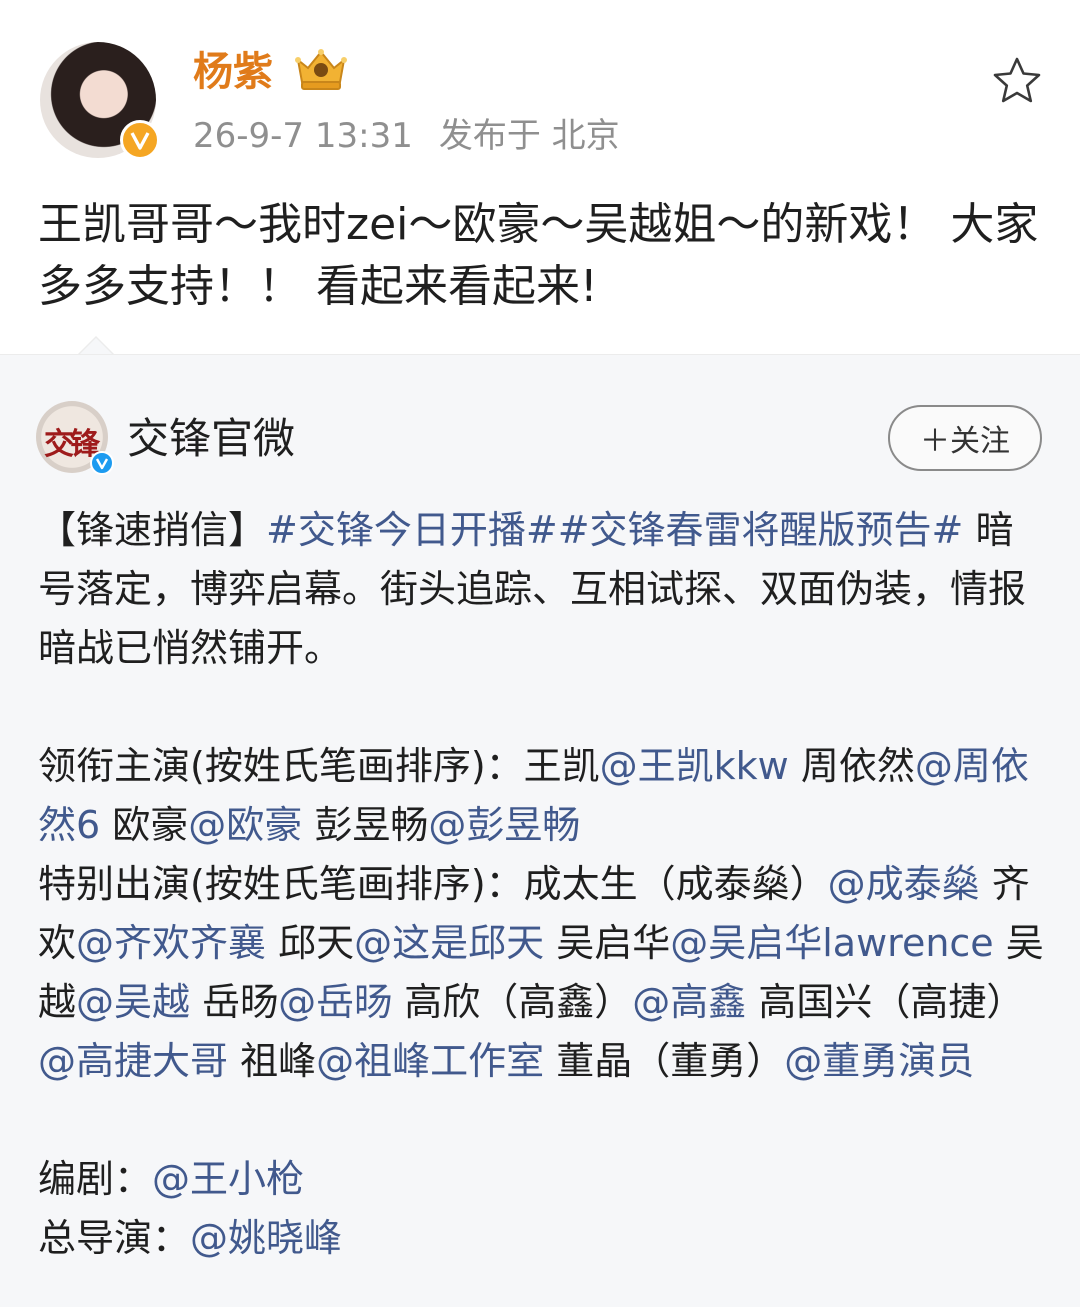 The height and width of the screenshot is (1307, 1080). I want to click on cast-name: 王凯, so click(561, 766).